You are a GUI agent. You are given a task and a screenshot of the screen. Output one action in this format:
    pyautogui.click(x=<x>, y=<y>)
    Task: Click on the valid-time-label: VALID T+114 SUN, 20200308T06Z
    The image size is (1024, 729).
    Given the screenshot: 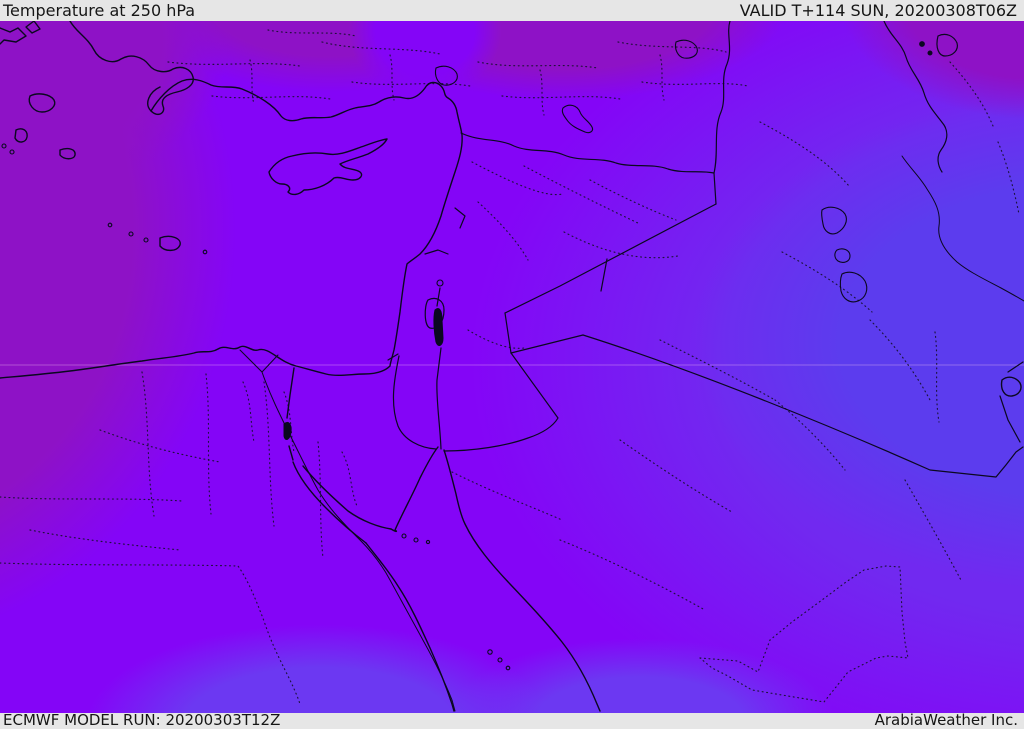 What is the action you would take?
    pyautogui.click(x=878, y=10)
    